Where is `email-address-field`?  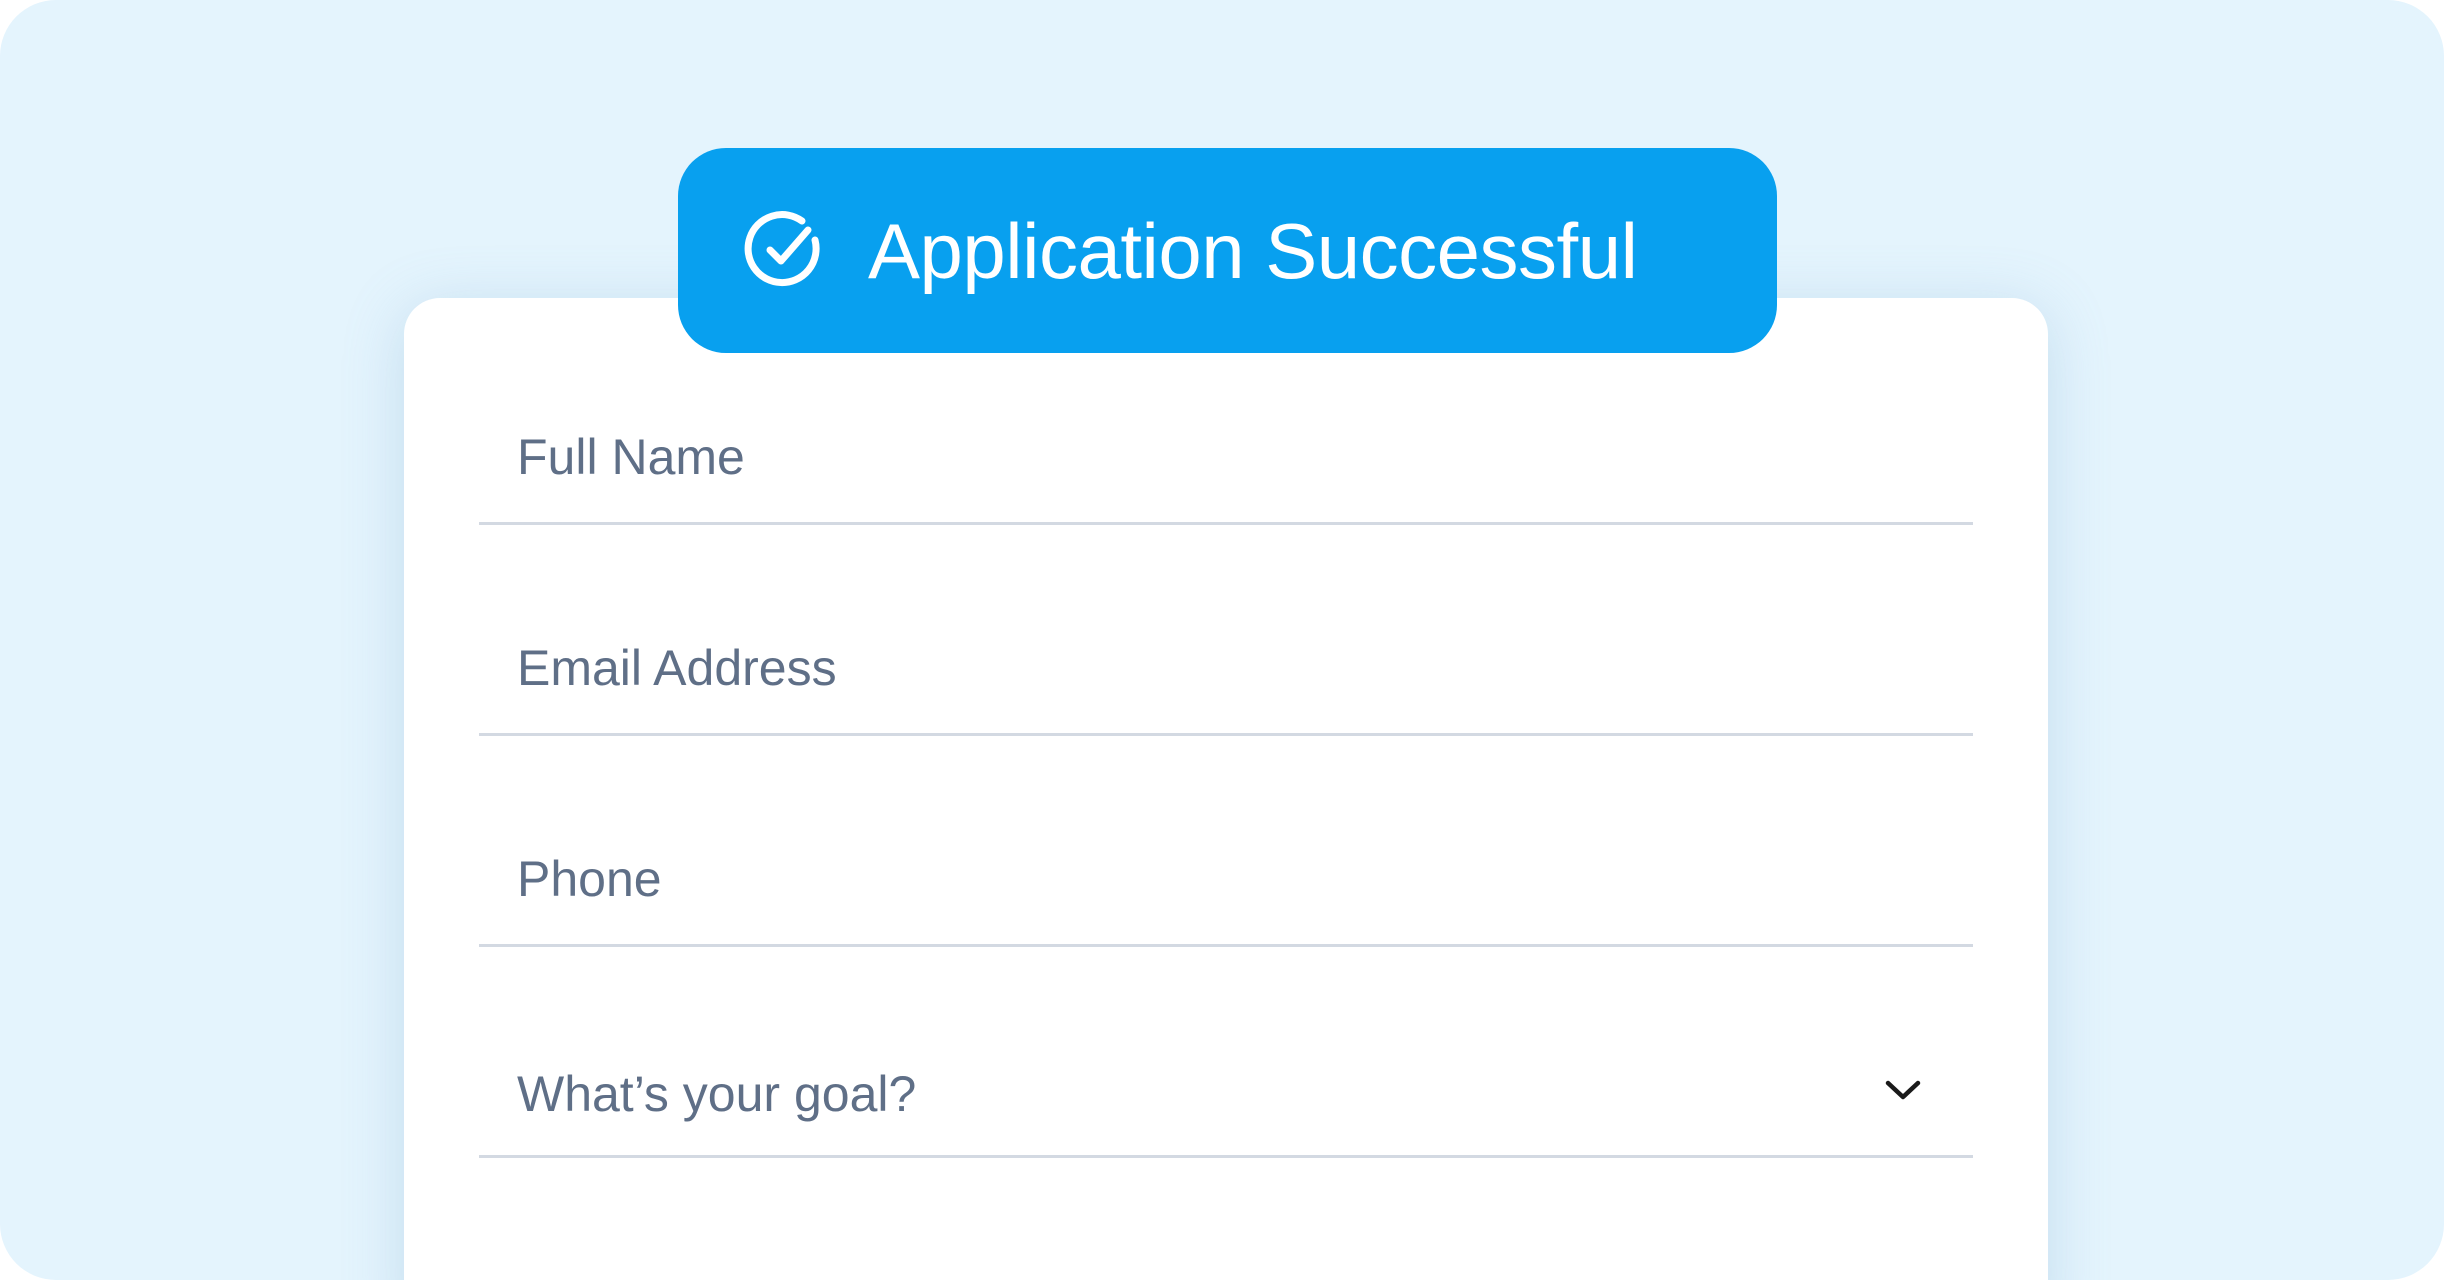
email-address-field is located at coordinates (1226, 676).